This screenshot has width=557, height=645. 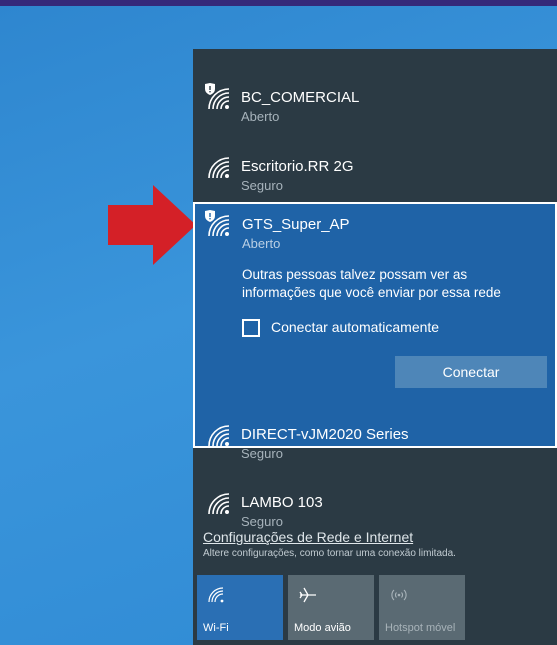 What do you see at coordinates (216, 595) in the screenshot?
I see `wifi-icon` at bounding box center [216, 595].